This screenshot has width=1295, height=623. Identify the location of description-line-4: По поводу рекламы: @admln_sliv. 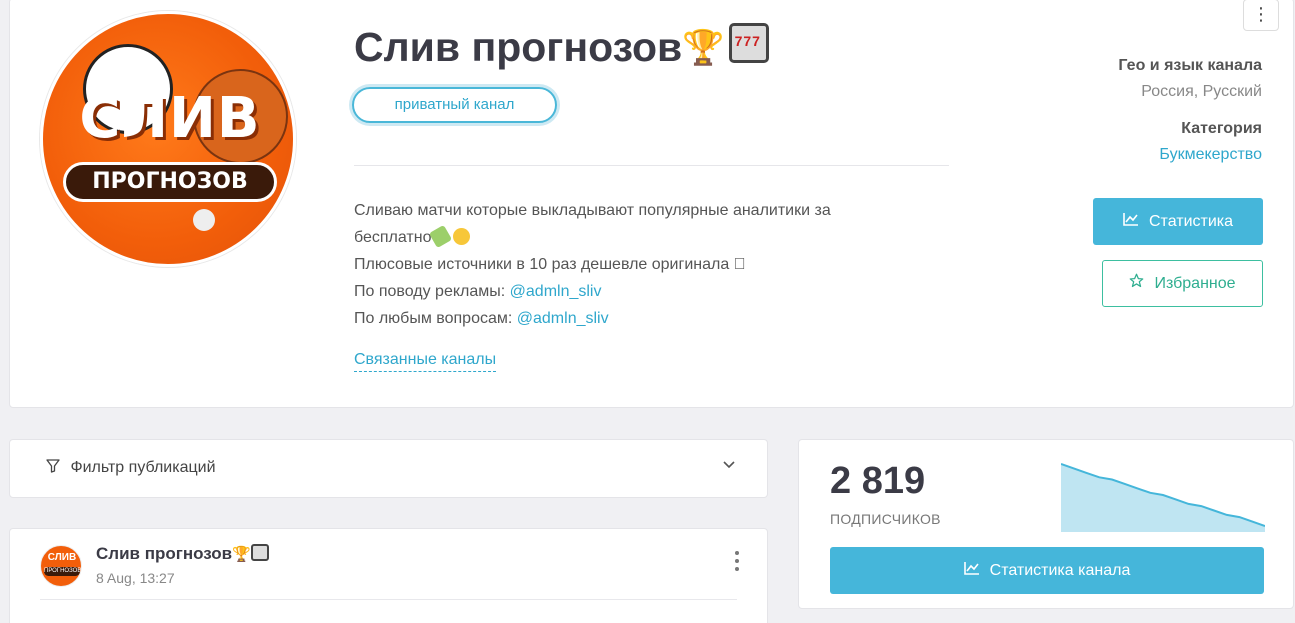
(478, 291).